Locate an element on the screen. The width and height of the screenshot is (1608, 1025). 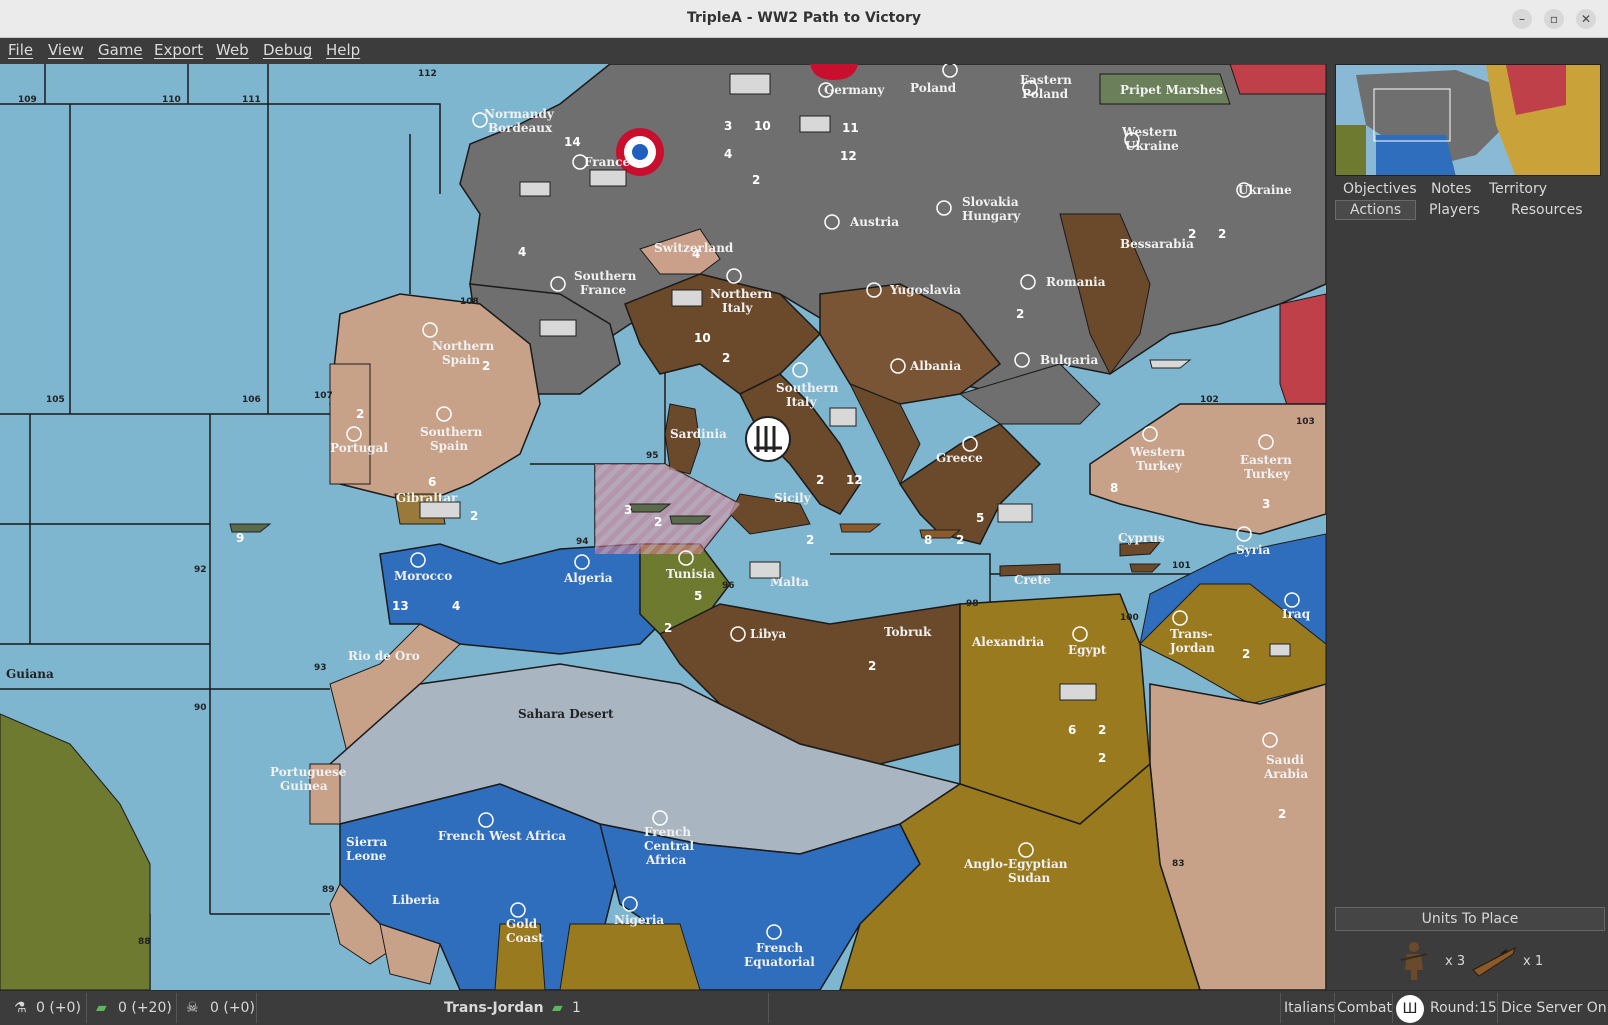
map-label-french-equatorial-2: Equatorial is located at coordinates (779, 962).